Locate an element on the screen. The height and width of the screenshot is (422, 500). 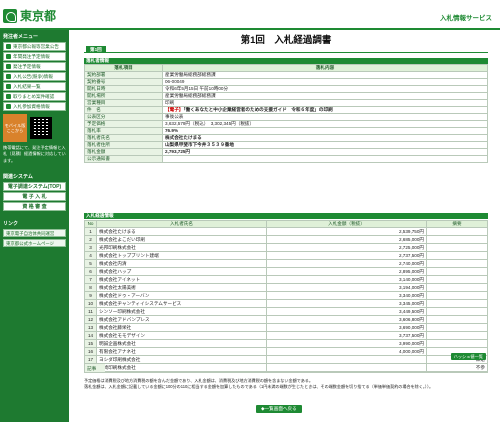
procurement-system-link: 電子調達システム(TOP) is located at coordinates (34, 186).